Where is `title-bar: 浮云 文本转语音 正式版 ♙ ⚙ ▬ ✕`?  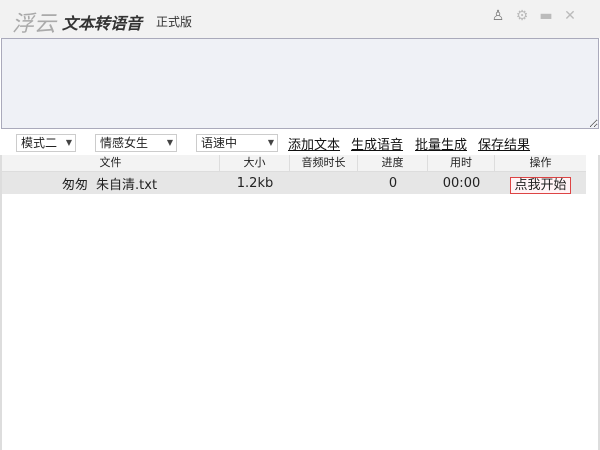 title-bar: 浮云 文本转语音 正式版 ♙ ⚙ ▬ ✕ is located at coordinates (300, 19).